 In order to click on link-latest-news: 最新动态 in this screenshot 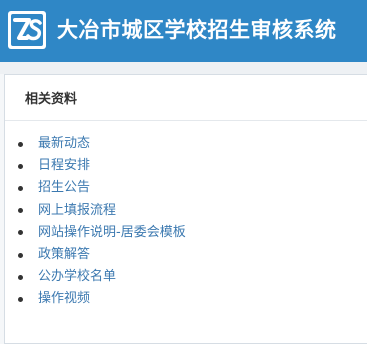, I will do `click(64, 144)`.